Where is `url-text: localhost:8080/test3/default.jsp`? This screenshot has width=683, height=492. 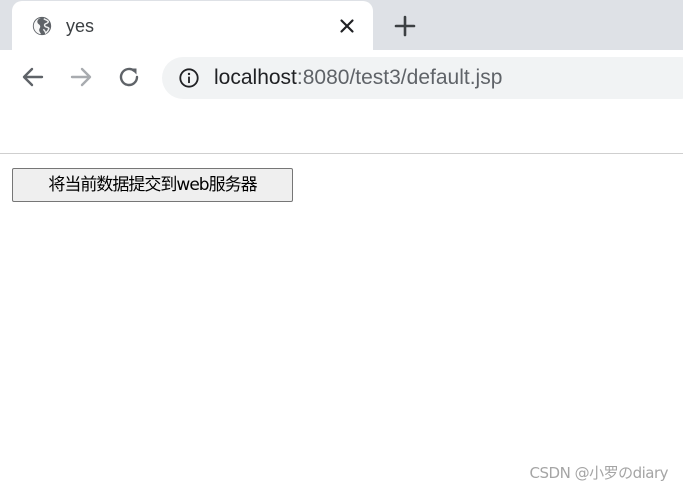
url-text: localhost:8080/test3/default.jsp is located at coordinates (358, 78).